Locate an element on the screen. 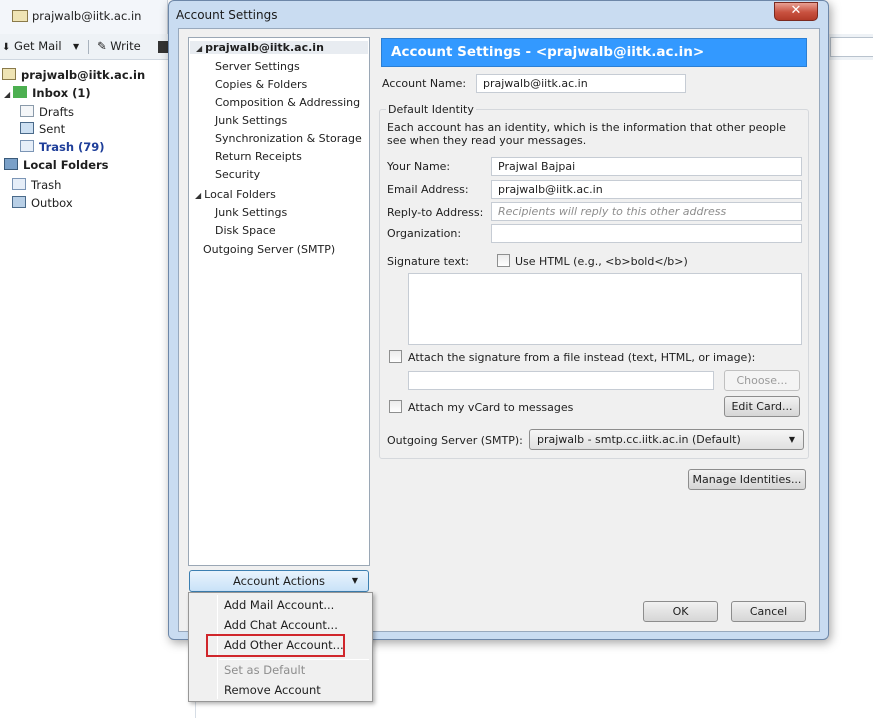  email-field: prajwalb@iitk.ac.in is located at coordinates (646, 189).